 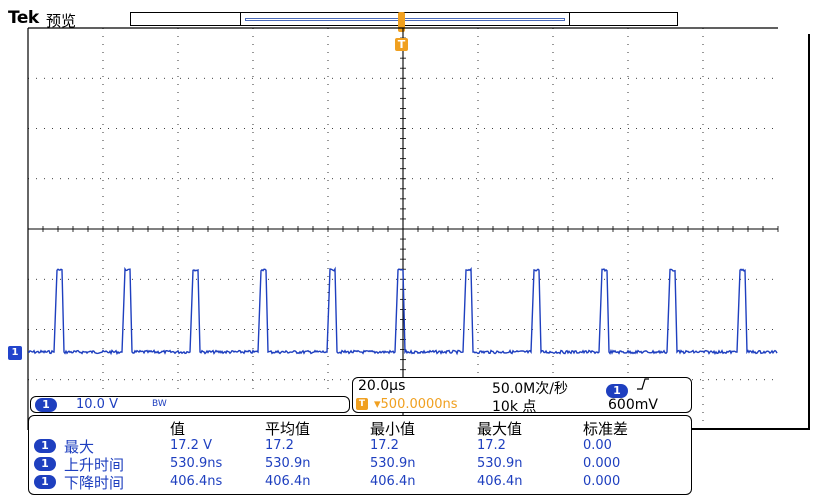 What do you see at coordinates (393, 429) in the screenshot?
I see `col-header-min: 最小值` at bounding box center [393, 429].